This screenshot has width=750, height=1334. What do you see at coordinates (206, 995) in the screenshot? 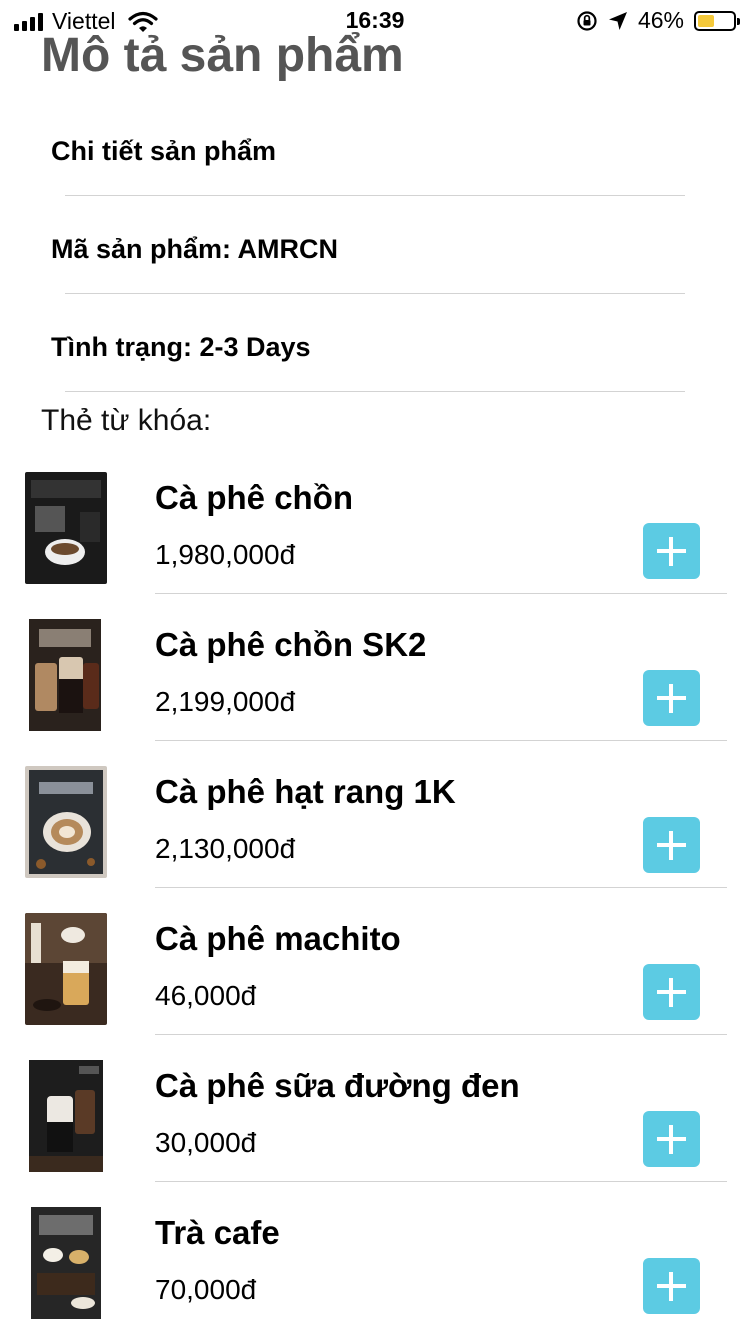
I see `product-price: 46,000đ` at bounding box center [206, 995].